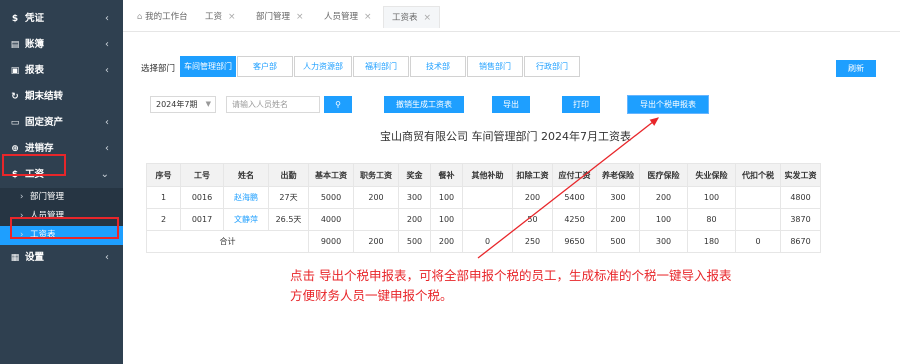 The height and width of the screenshot is (364, 900). I want to click on column-header: 扣除工资, so click(532, 175).